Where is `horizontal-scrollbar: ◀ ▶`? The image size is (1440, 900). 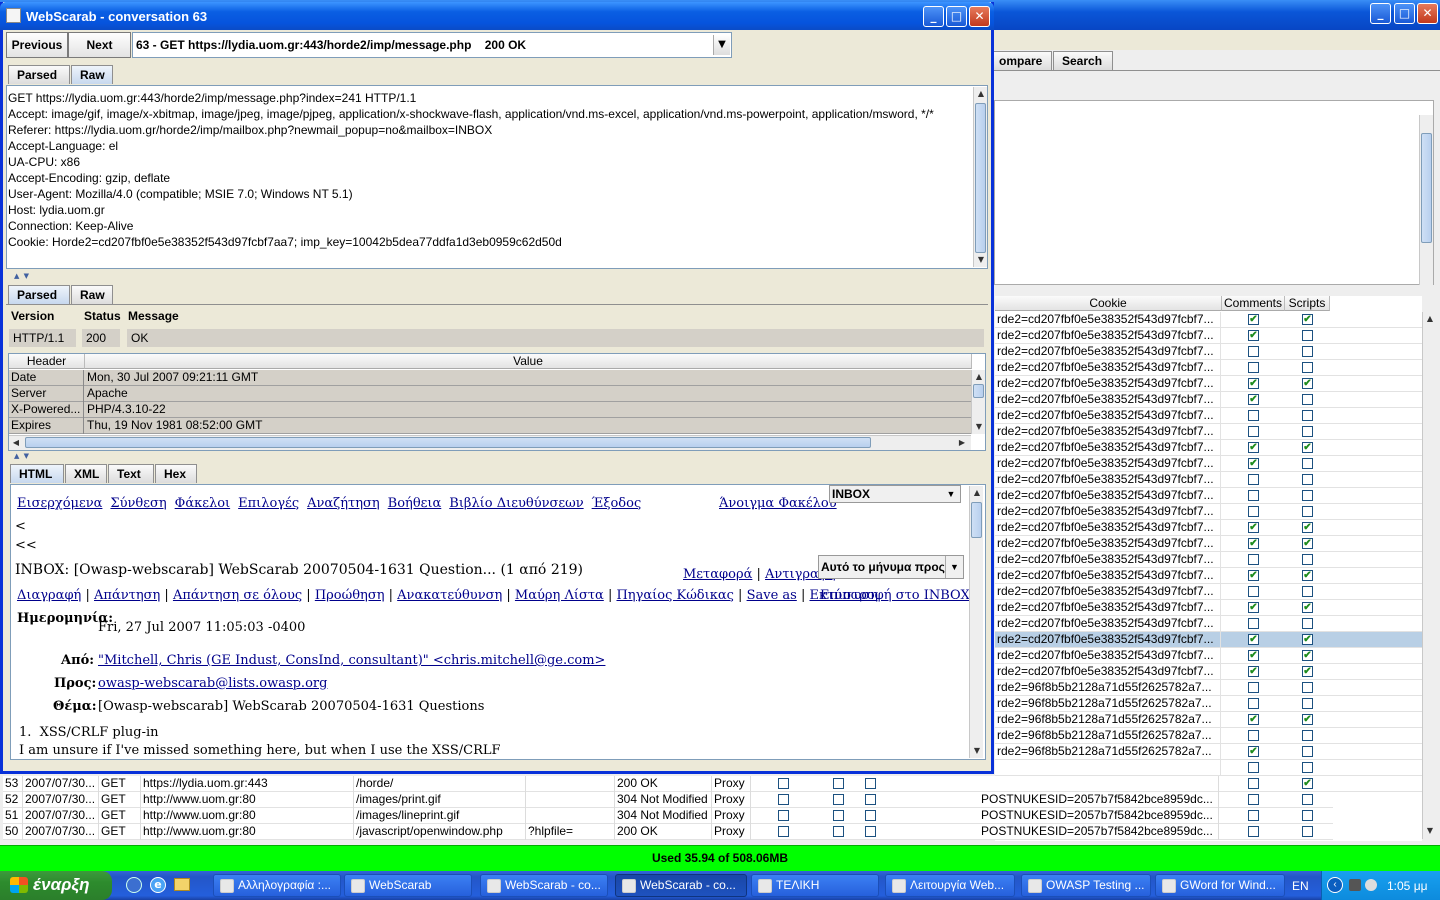
horizontal-scrollbar: ◀ ▶ is located at coordinates (490, 442).